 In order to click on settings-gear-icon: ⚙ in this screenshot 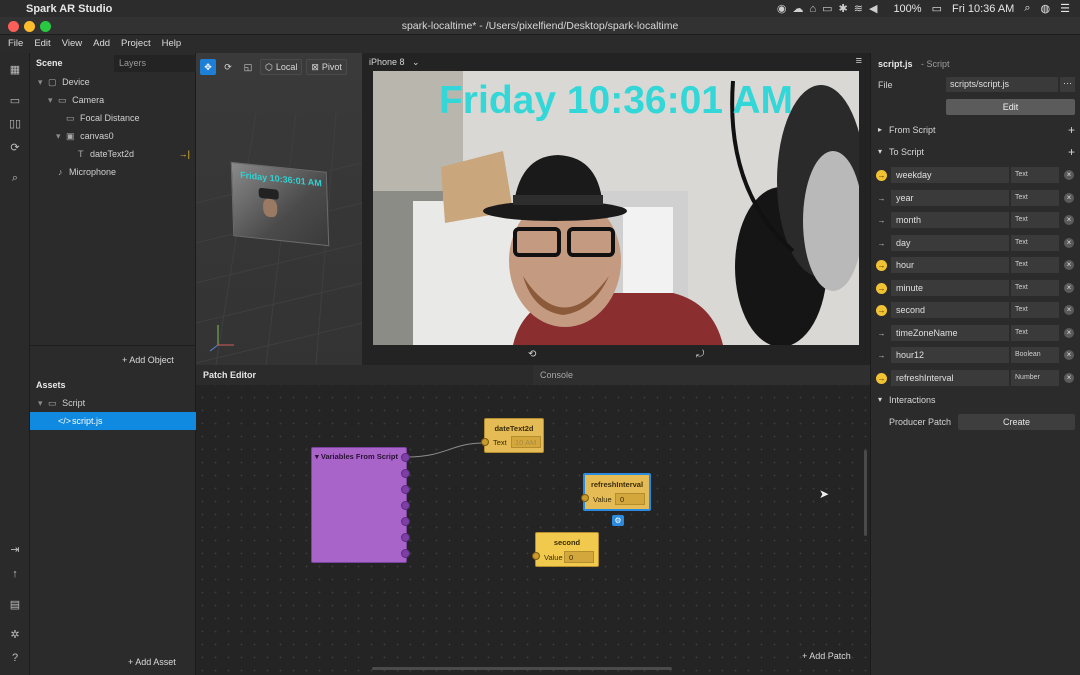, I will do `click(618, 520)`.